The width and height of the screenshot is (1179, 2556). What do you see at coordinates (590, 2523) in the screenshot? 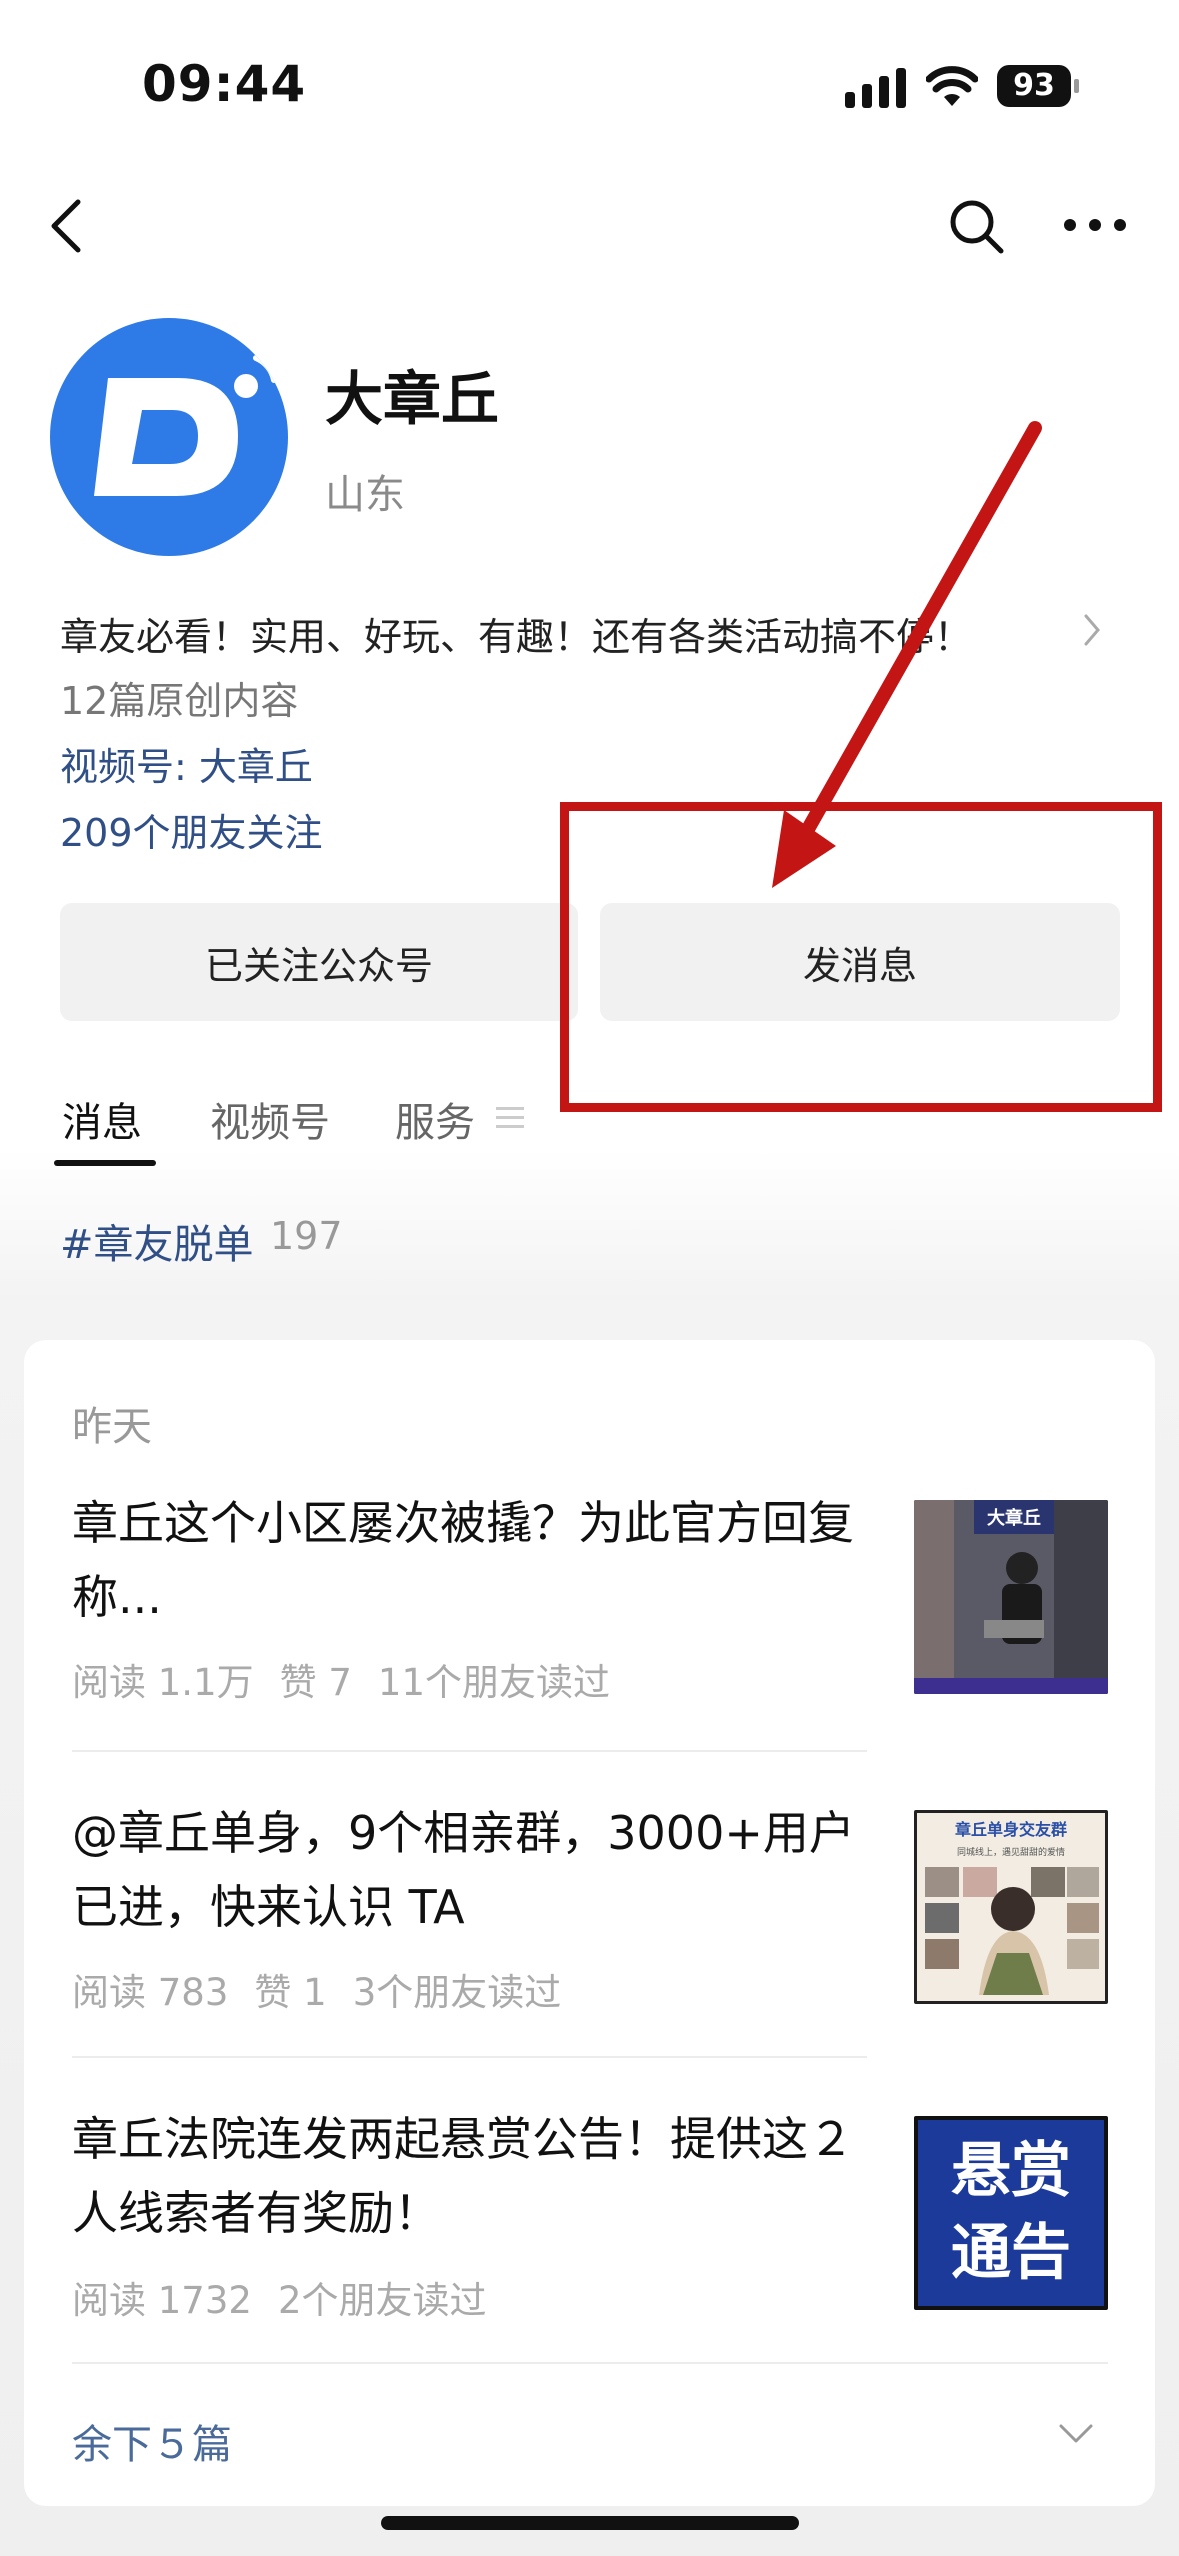
I see `home-indicator` at bounding box center [590, 2523].